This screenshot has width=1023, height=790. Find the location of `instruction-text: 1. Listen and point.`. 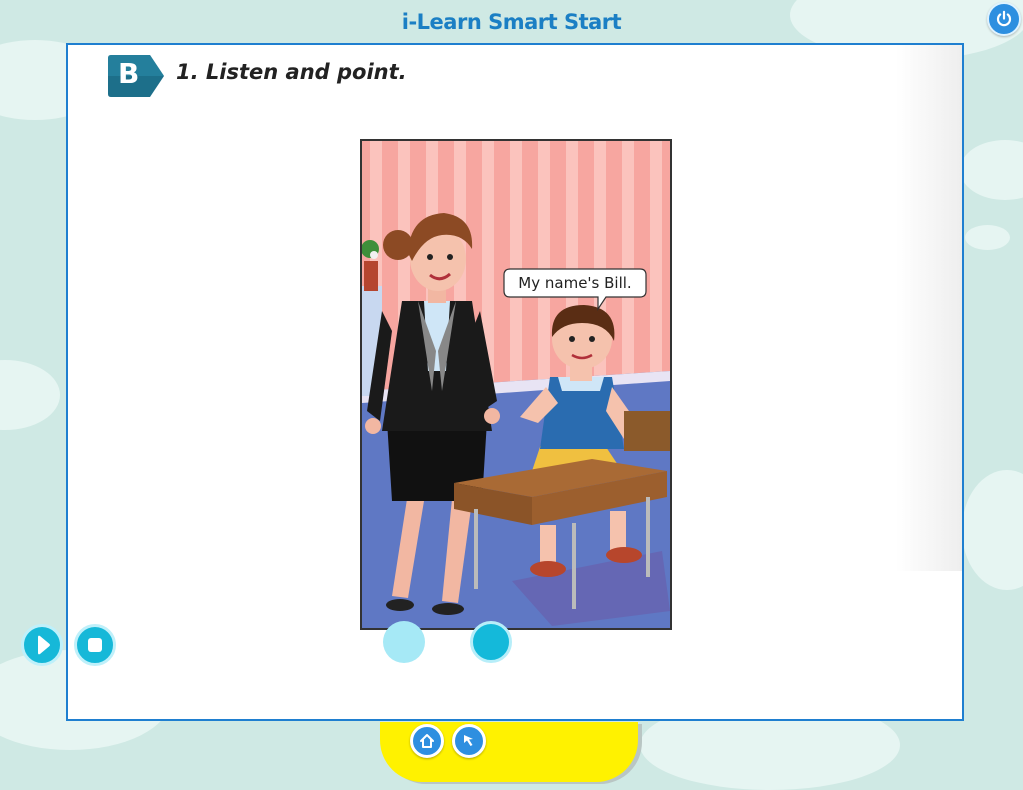

instruction-text: 1. Listen and point. is located at coordinates (291, 72).